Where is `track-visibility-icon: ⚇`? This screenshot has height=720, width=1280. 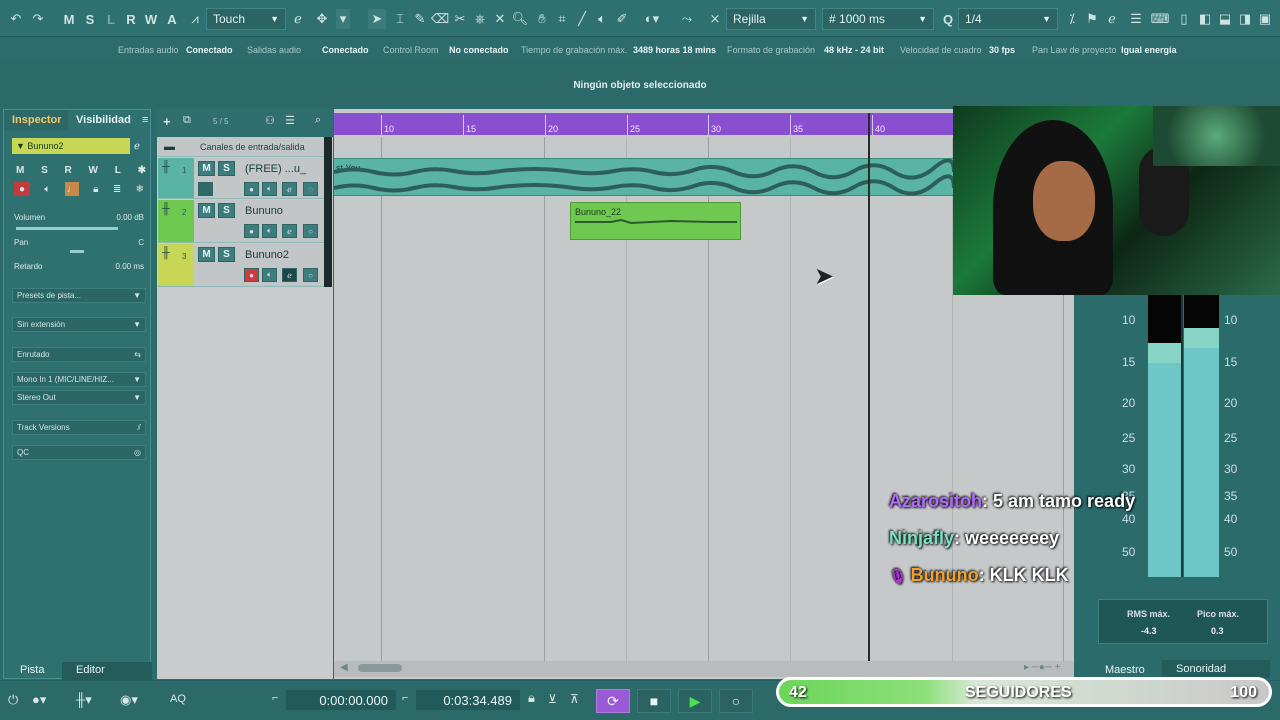
track-visibility-icon: ⚇ is located at coordinates (270, 120).